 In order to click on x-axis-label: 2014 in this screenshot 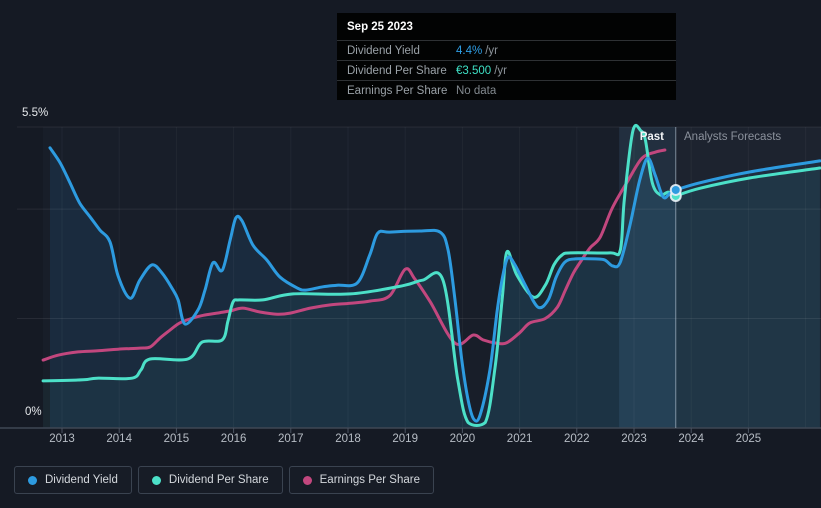, I will do `click(119, 439)`.